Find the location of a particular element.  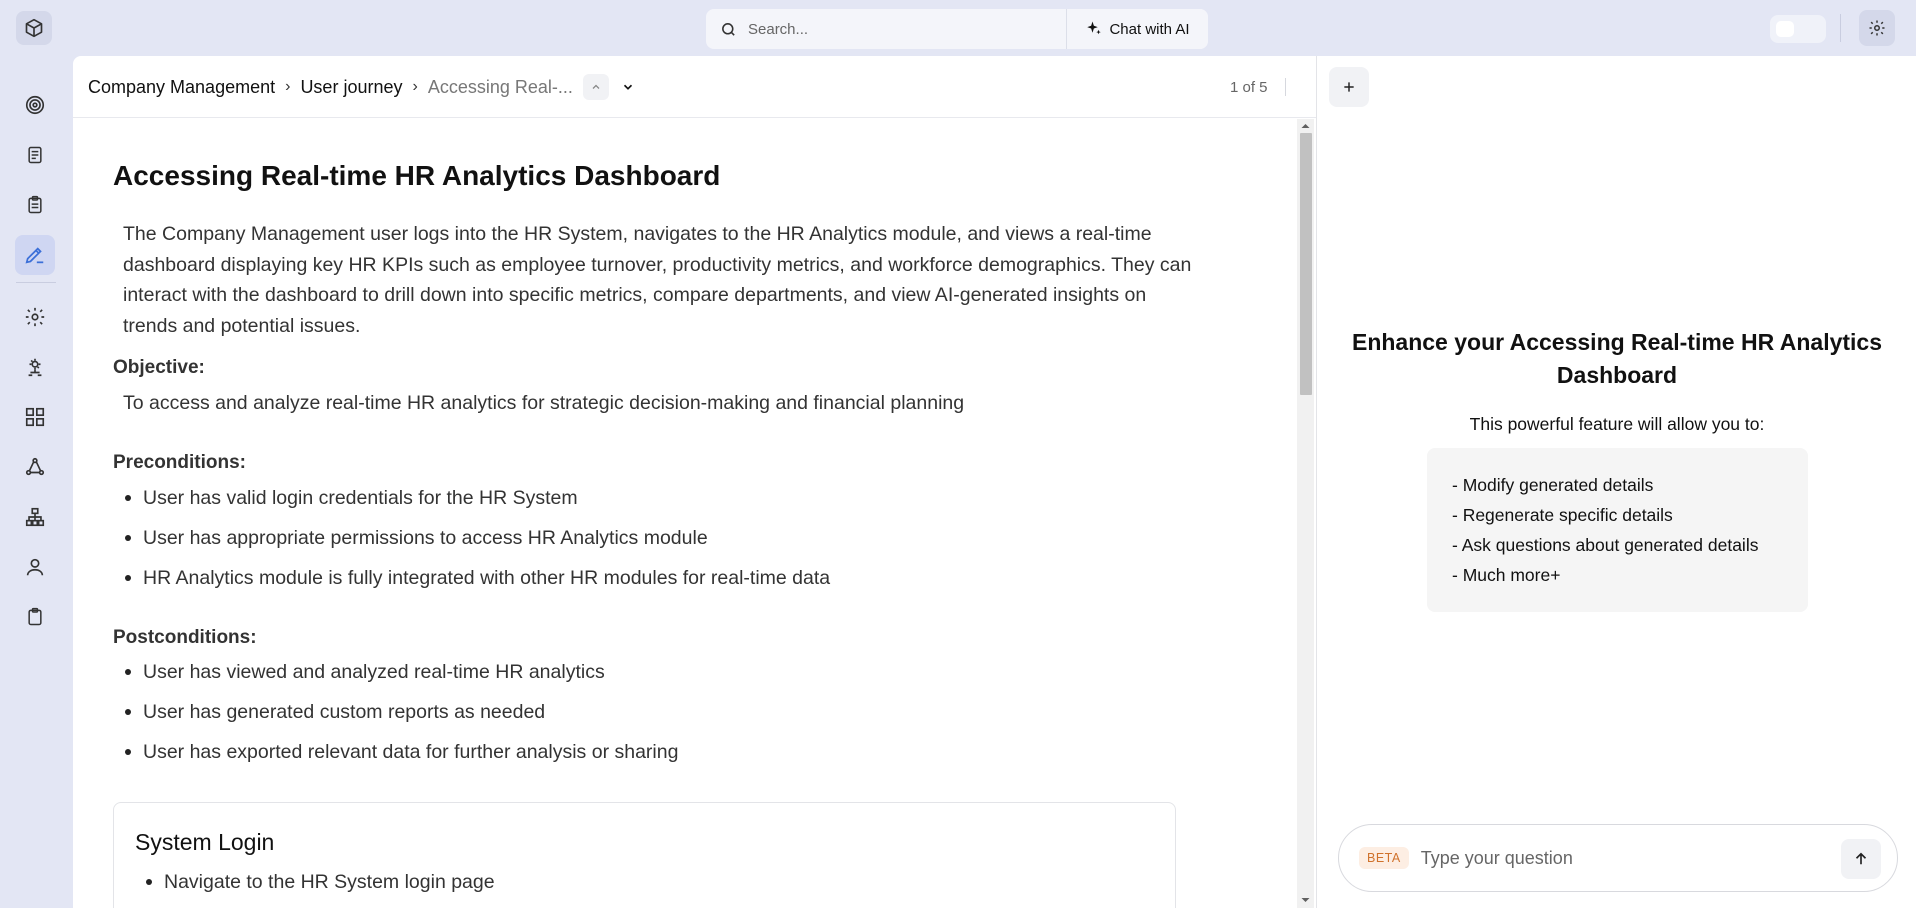

scrollbar is located at coordinates (1305, 513).